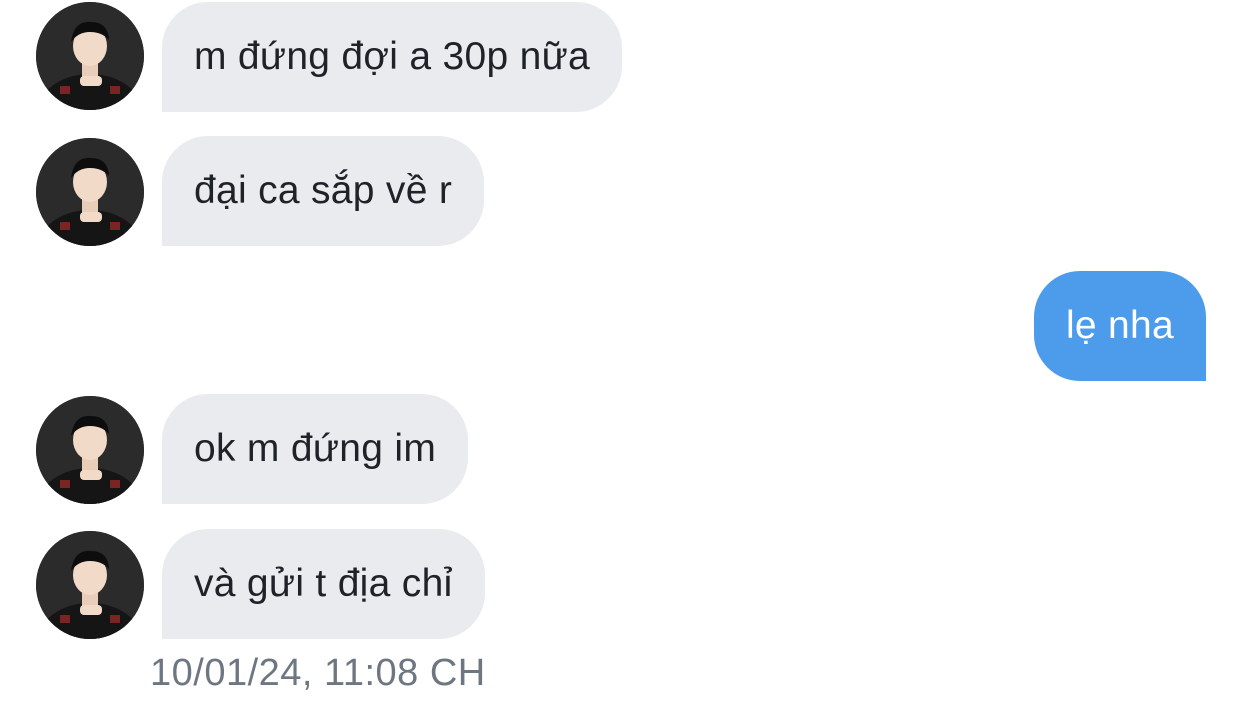 The width and height of the screenshot is (1242, 717). I want to click on message-text: m đứng đợi a 30p nữa, so click(392, 56).